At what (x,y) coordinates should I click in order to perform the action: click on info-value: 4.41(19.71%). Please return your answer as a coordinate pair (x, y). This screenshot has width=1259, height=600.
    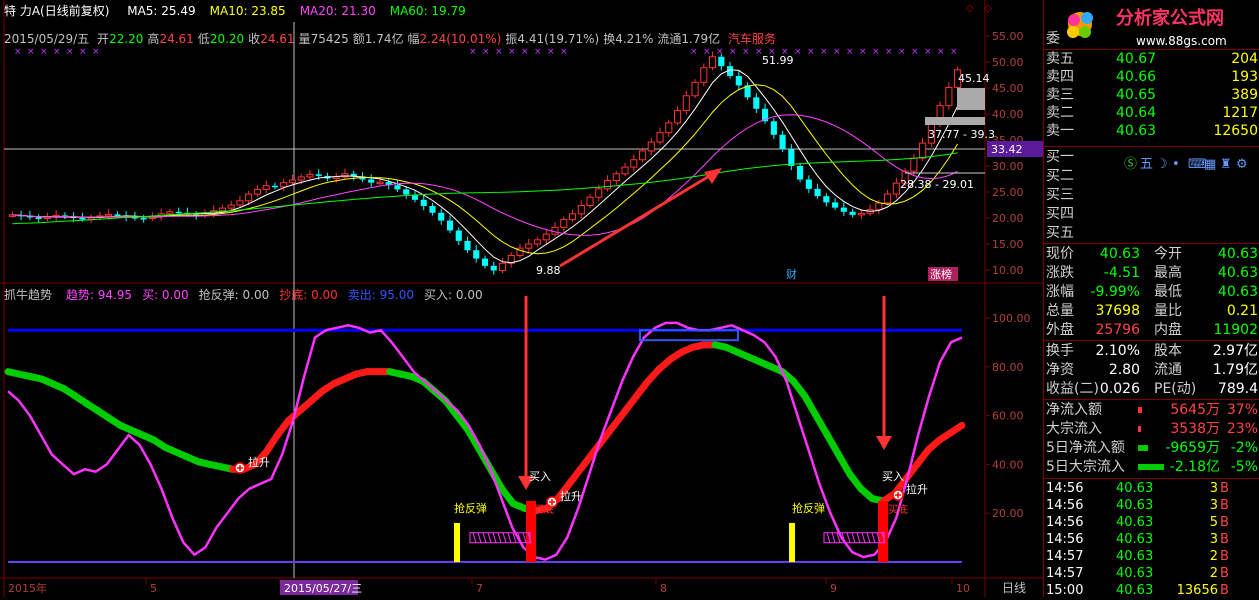
    Looking at the image, I should click on (558, 39).